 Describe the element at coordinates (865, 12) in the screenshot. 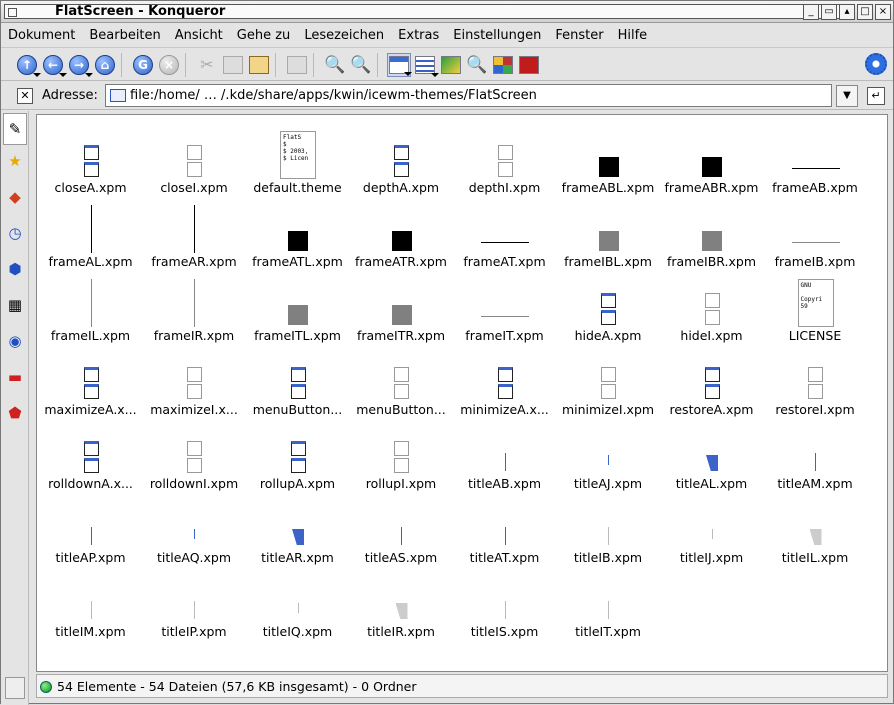

I see `maximize-button: □` at that location.